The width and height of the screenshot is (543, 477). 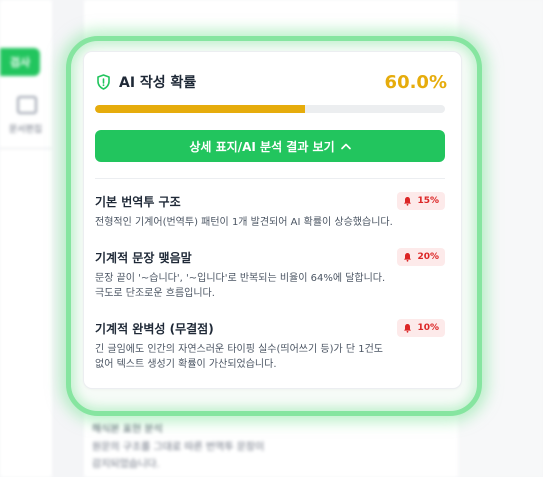 What do you see at coordinates (25, 128) in the screenshot?
I see `sidebar-item-label: 문서편집` at bounding box center [25, 128].